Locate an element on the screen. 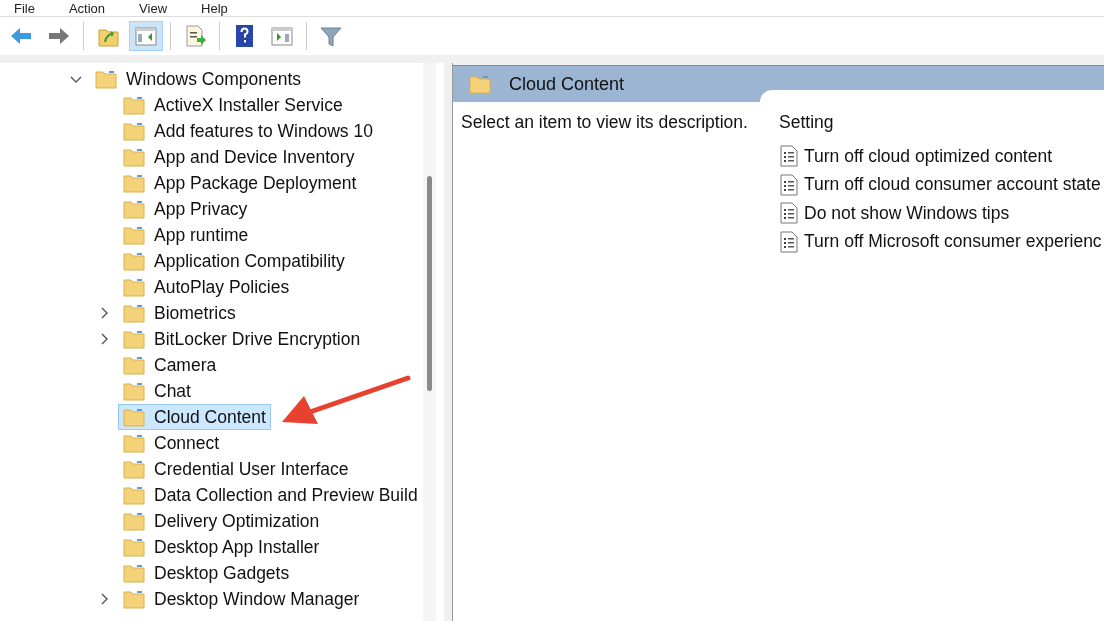 This screenshot has height=621, width=1104. tree-item: Desktop Window Manager is located at coordinates (241, 599).